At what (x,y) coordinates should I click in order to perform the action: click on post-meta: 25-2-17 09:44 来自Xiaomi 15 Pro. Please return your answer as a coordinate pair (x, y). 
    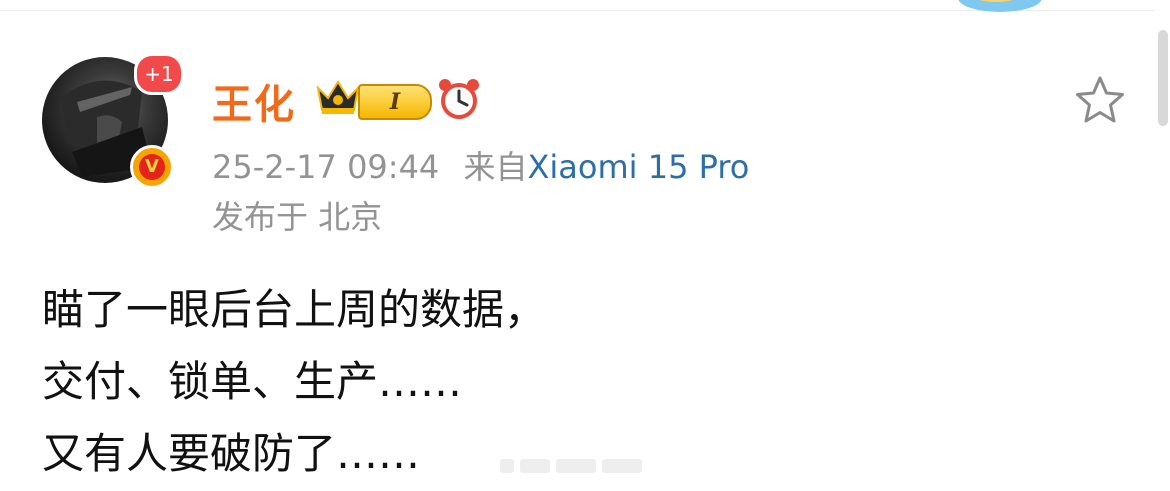
    Looking at the image, I should click on (480, 165).